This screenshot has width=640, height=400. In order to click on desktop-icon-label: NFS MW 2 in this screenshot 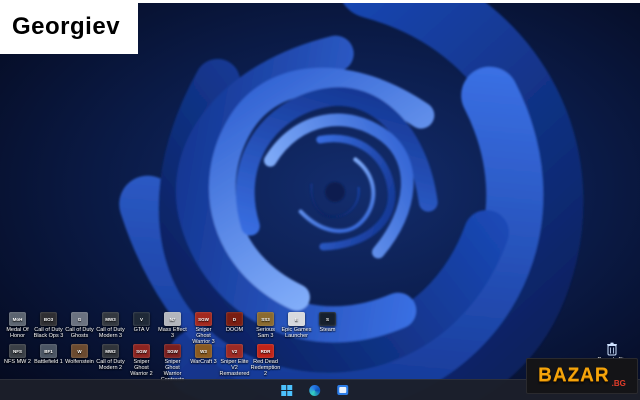, I will do `click(17, 362)`.